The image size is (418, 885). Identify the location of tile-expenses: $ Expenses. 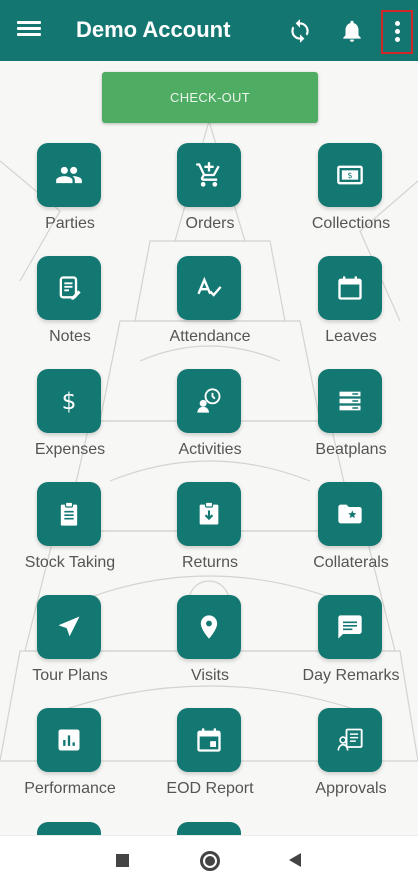
(70, 419).